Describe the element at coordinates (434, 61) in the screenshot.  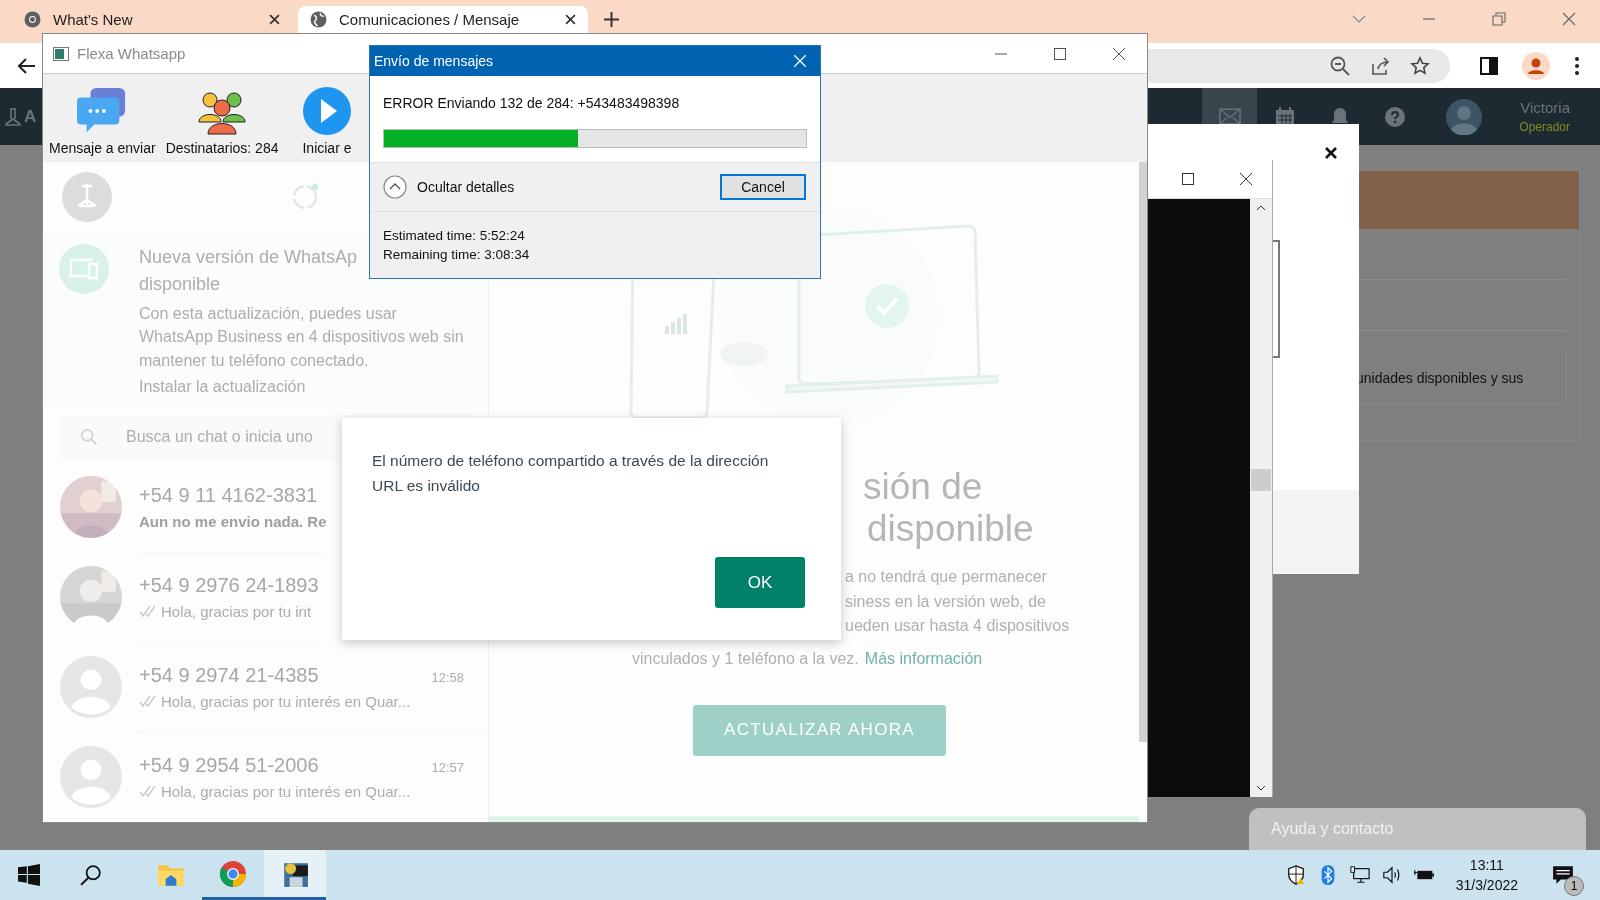
I see `dialog-title: Envío de mensajes` at that location.